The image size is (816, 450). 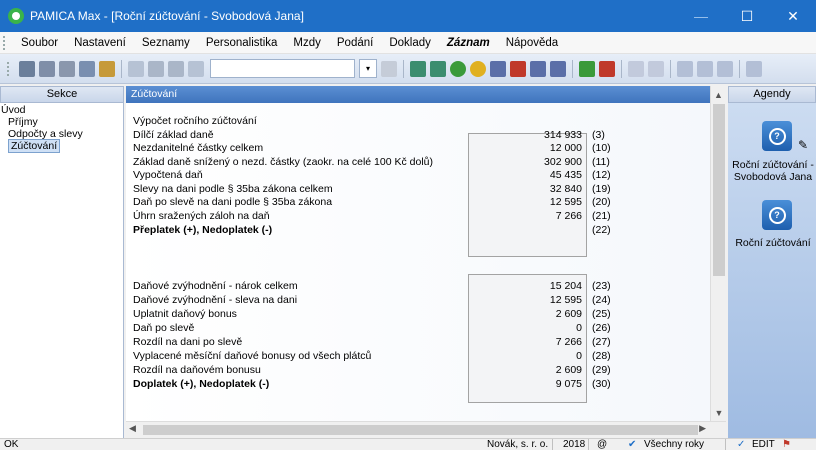 I want to click on row-code: (23), so click(x=601, y=286).